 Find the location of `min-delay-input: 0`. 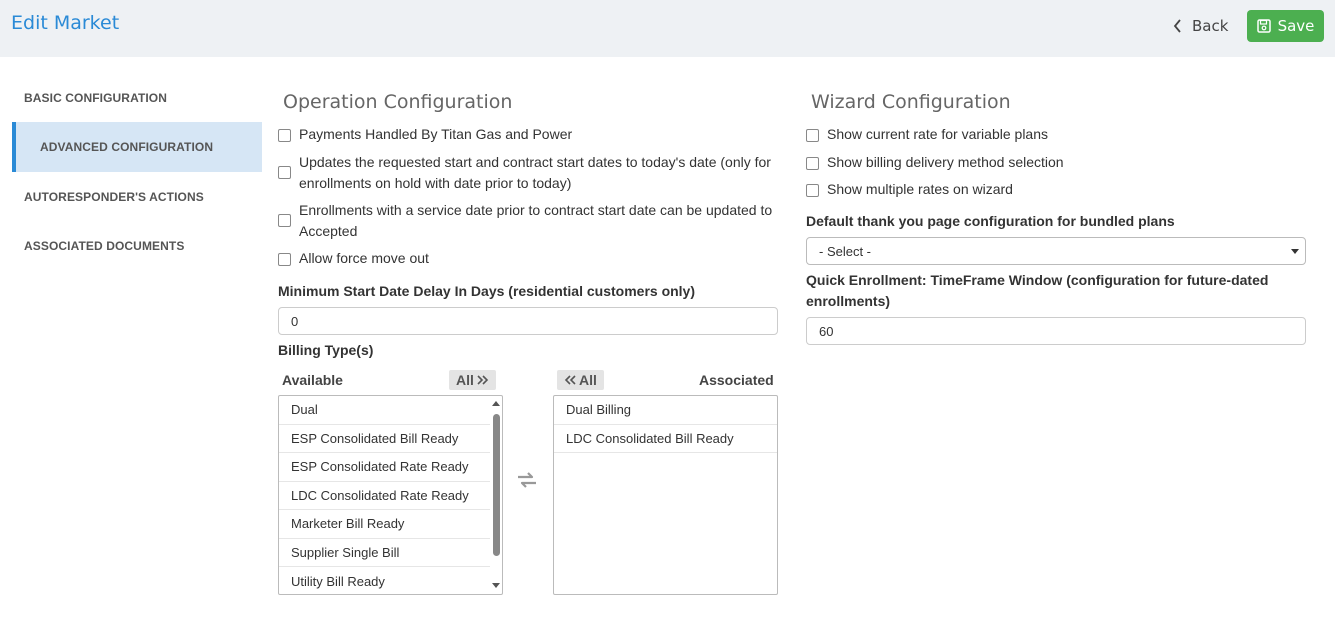

min-delay-input: 0 is located at coordinates (528, 321).